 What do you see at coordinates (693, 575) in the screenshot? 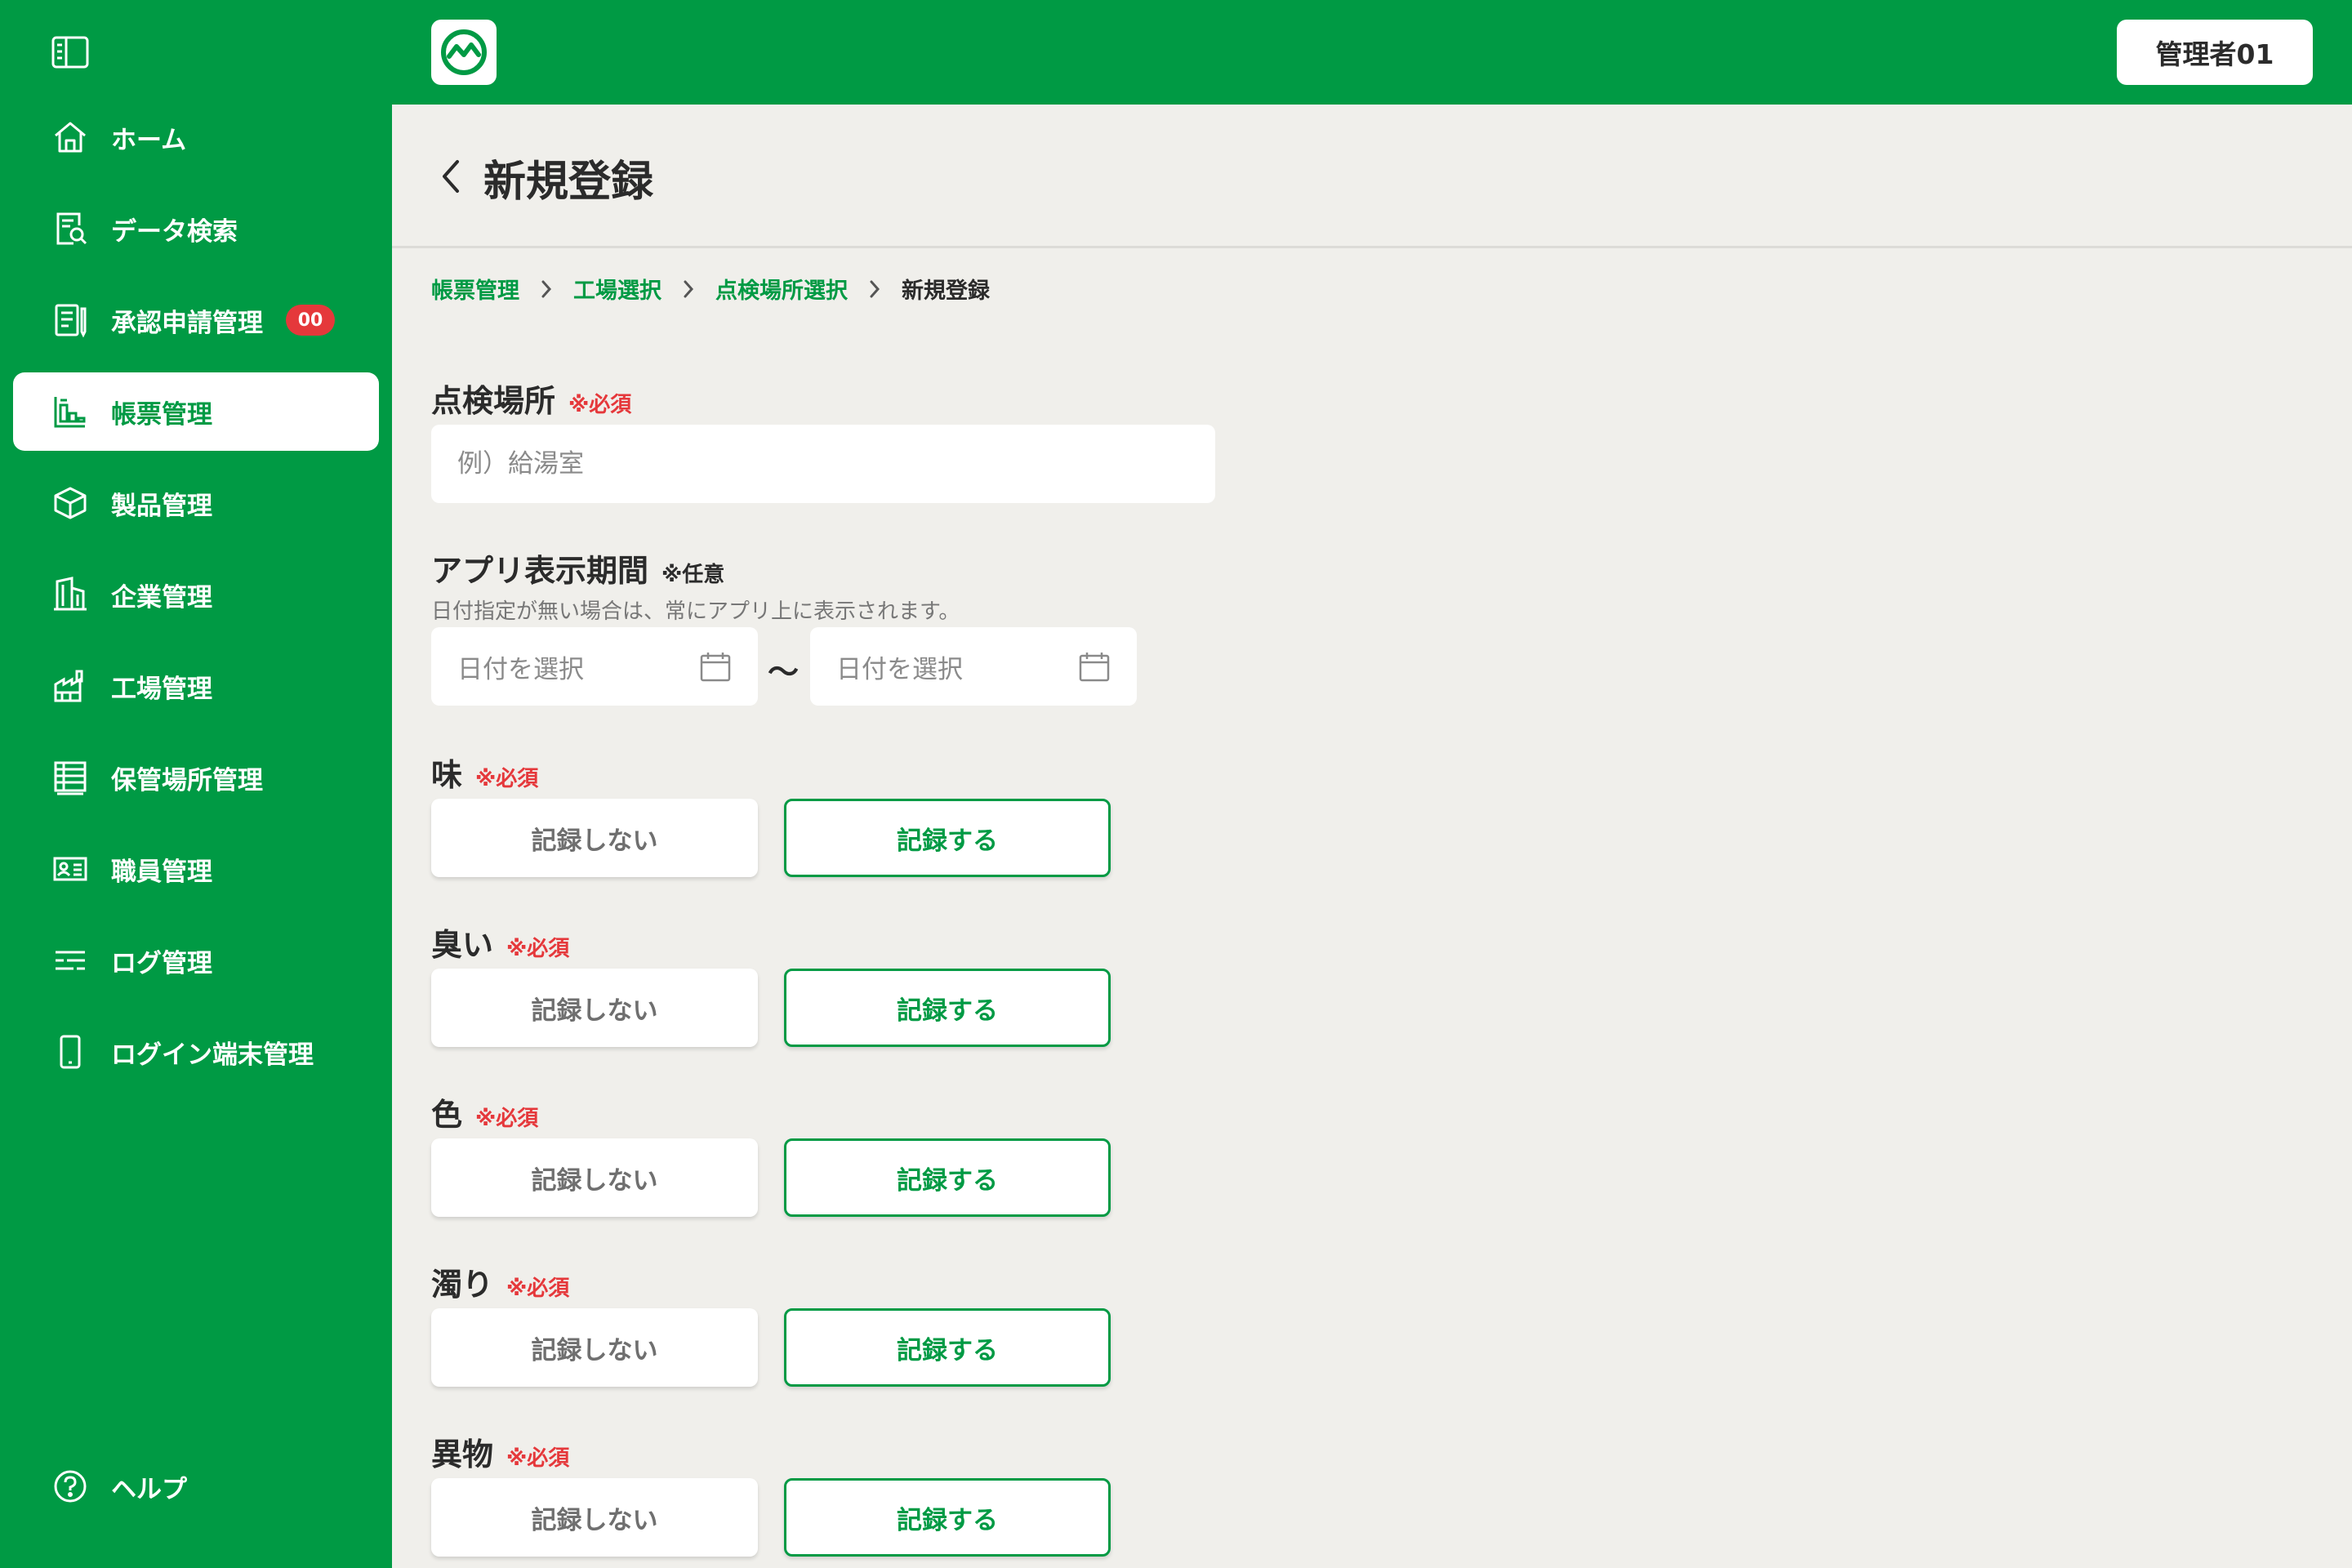
I see `optional-mark: ※任意` at bounding box center [693, 575].